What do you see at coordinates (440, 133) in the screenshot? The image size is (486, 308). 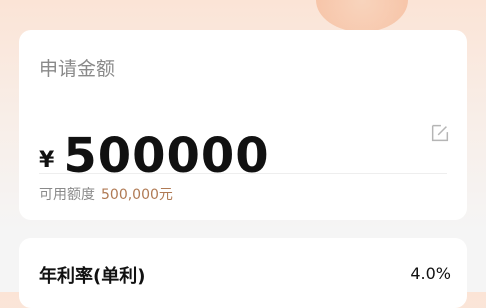 I see `edit-icon` at bounding box center [440, 133].